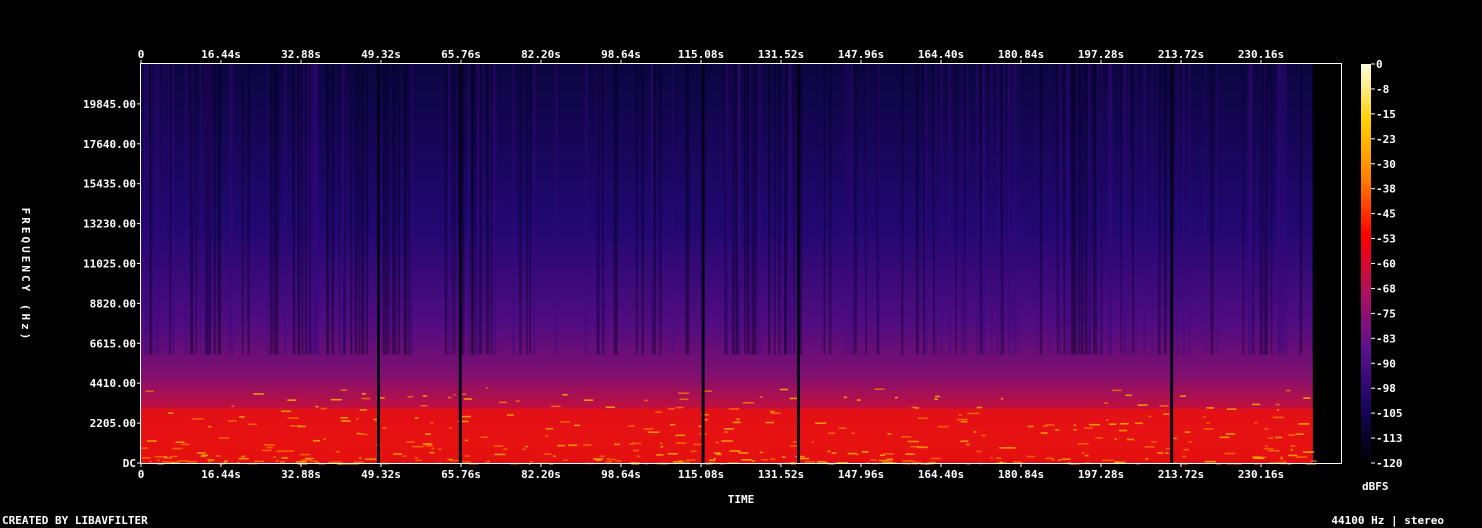  I want to click on x-tick-label: 16.44s, so click(221, 54).